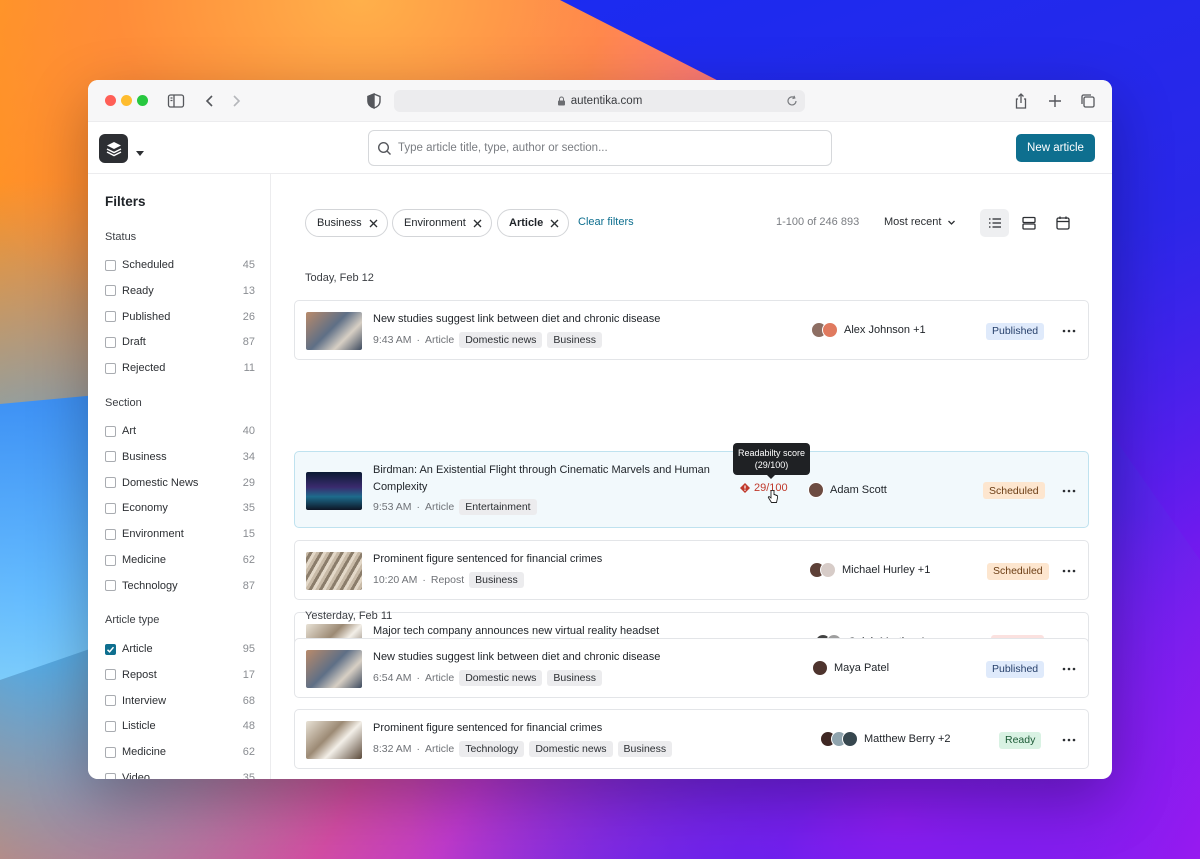  What do you see at coordinates (792, 101) in the screenshot?
I see `reload-icon` at bounding box center [792, 101].